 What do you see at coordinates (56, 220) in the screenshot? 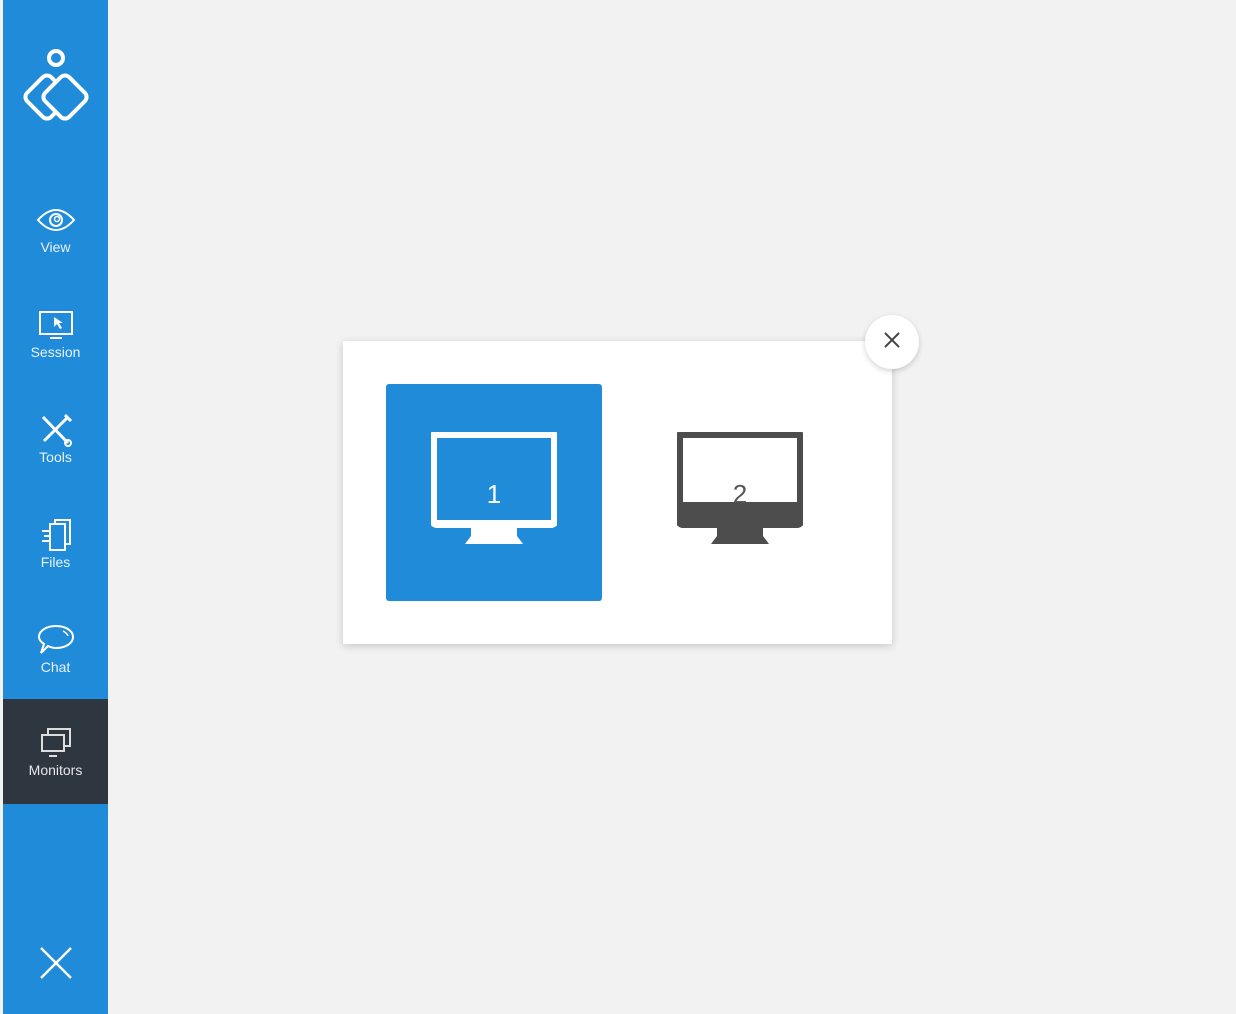
I see `eye-icon` at bounding box center [56, 220].